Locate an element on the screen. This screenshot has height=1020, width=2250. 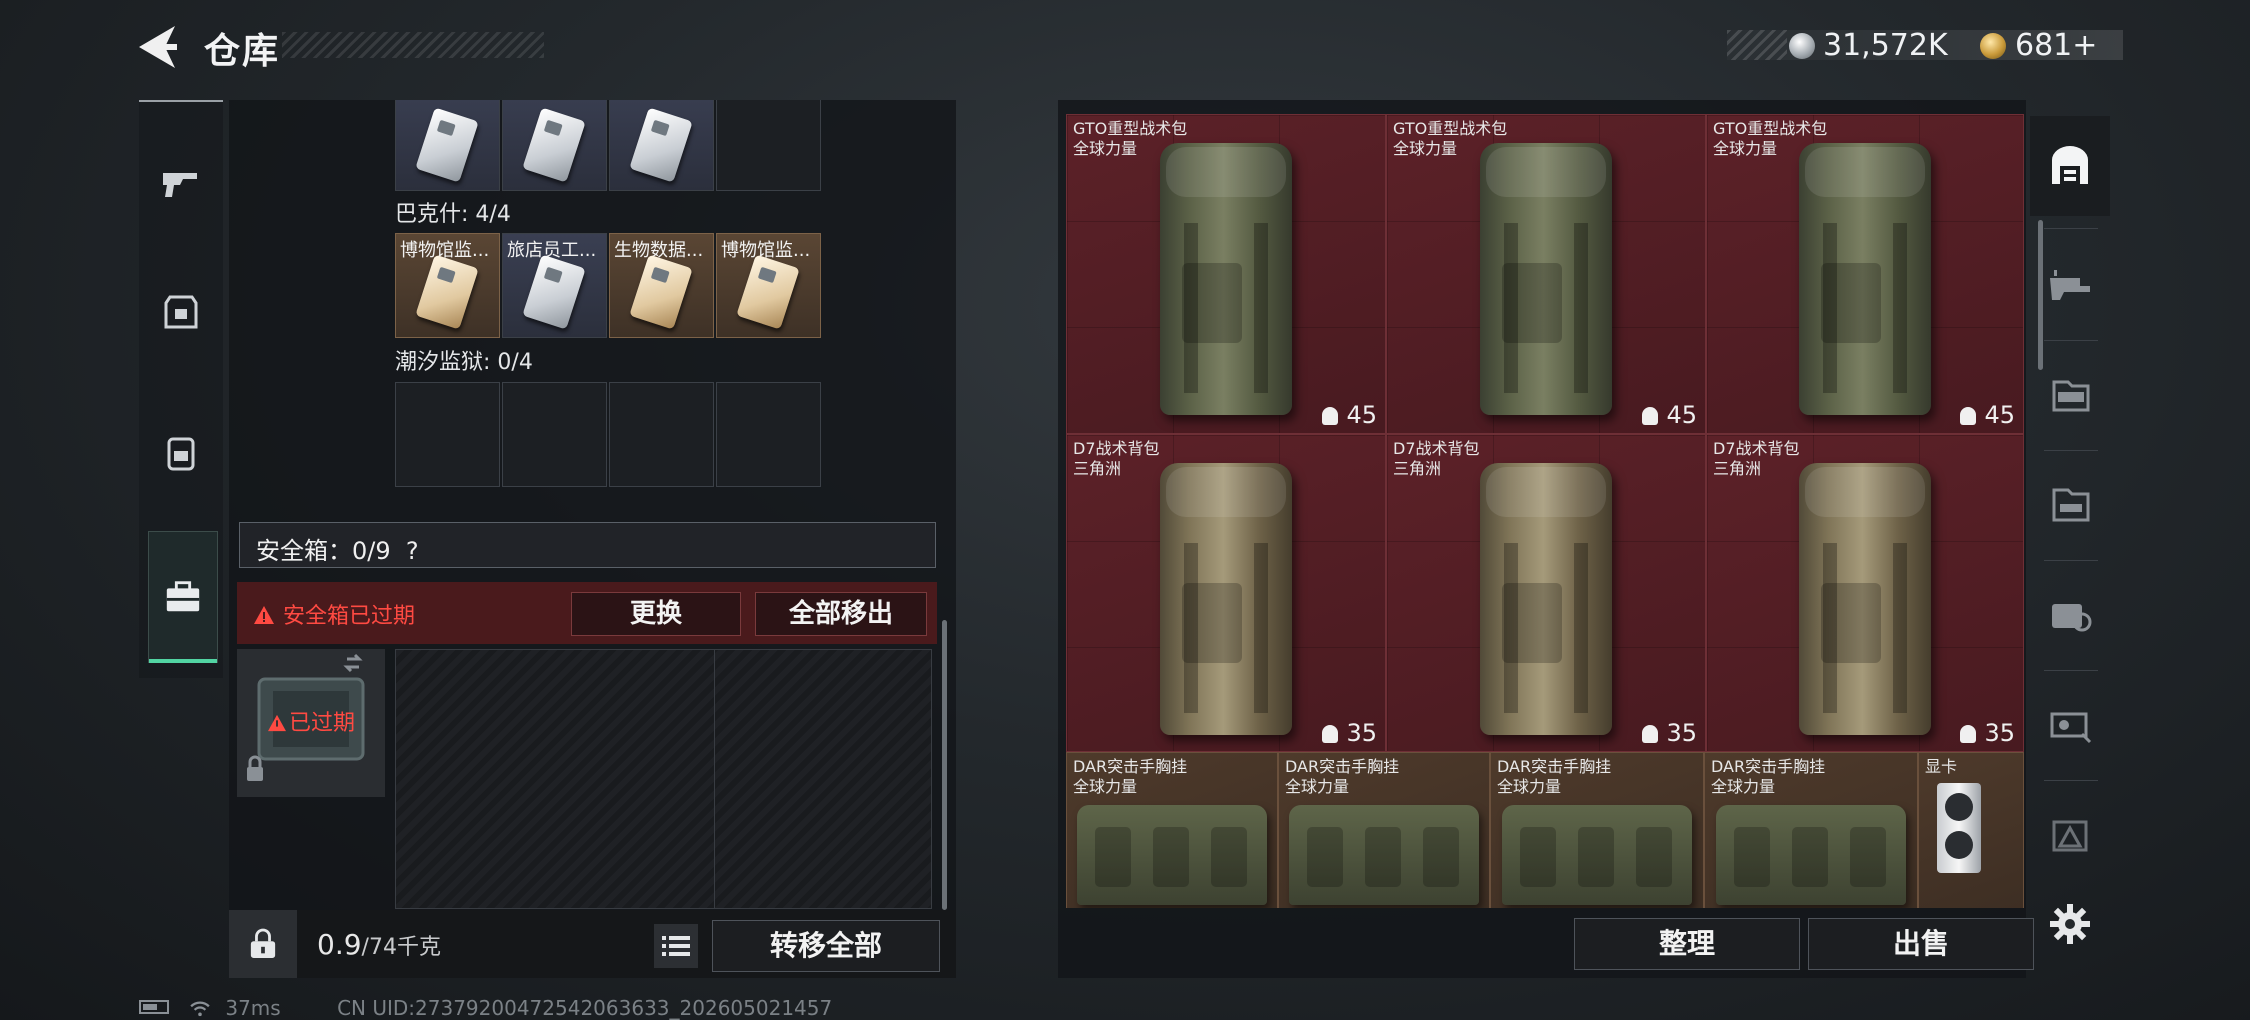
briefcase-icon is located at coordinates (183, 596).